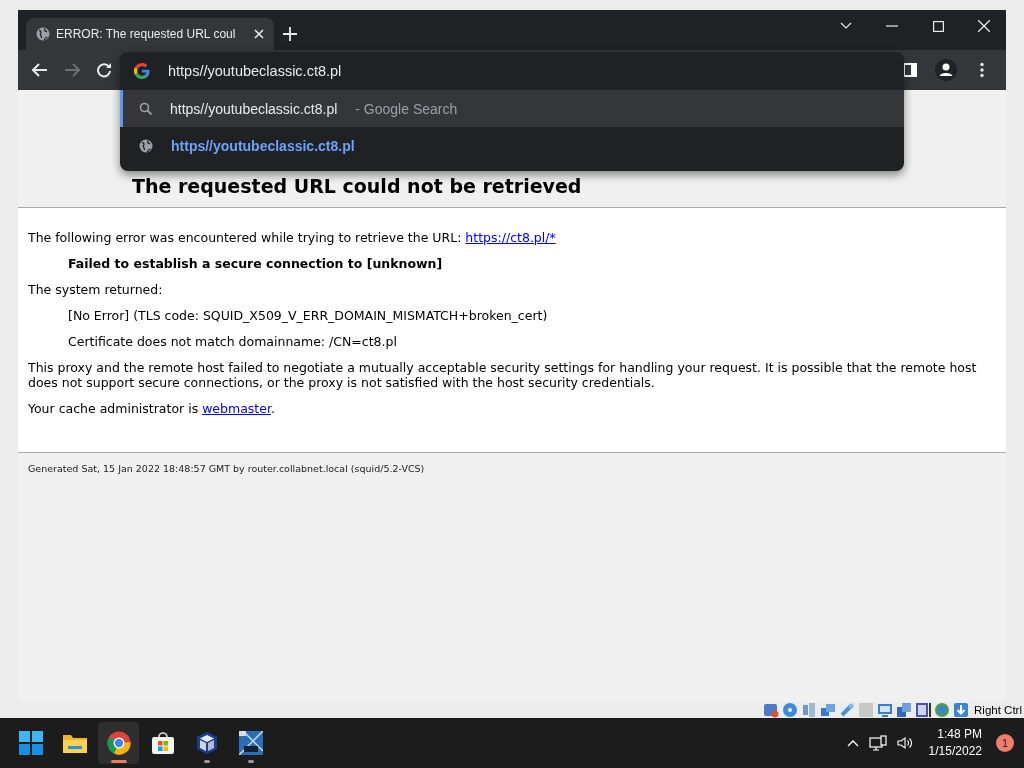 This screenshot has height=768, width=1024. I want to click on folder-icon, so click(74, 743).